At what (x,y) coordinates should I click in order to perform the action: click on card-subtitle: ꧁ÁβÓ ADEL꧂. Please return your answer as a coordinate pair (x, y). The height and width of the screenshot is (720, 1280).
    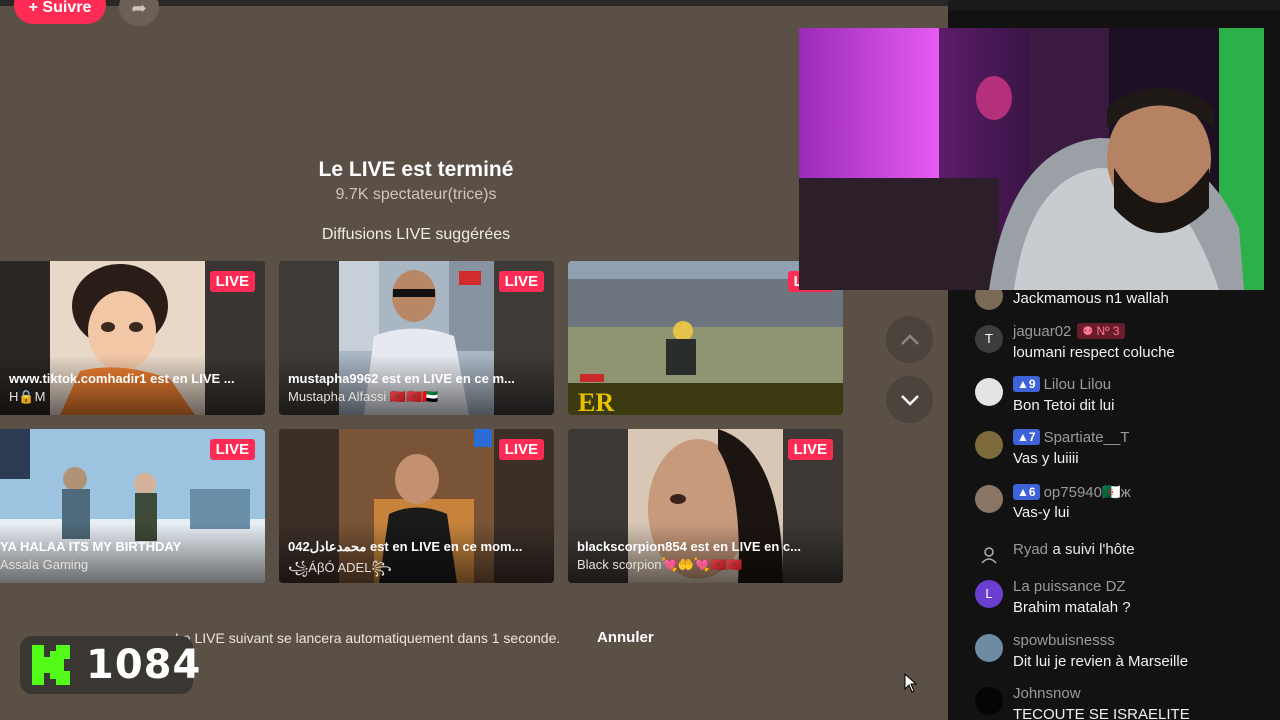
    Looking at the image, I should click on (340, 567).